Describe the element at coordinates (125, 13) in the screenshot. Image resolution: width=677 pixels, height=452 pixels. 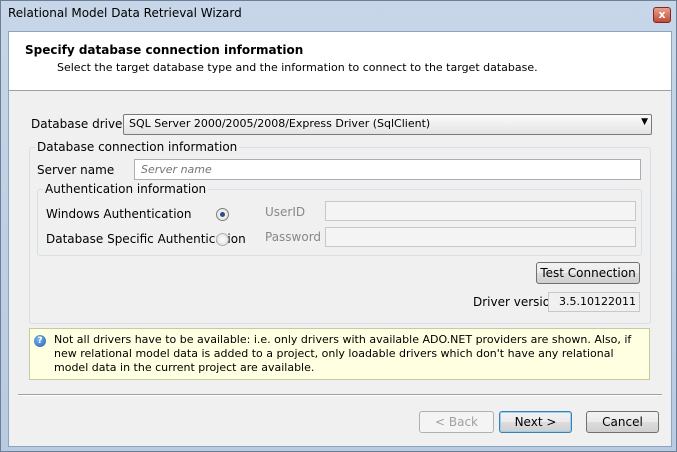
I see `window-title: Relational Model Data Retrieval Wizard` at that location.